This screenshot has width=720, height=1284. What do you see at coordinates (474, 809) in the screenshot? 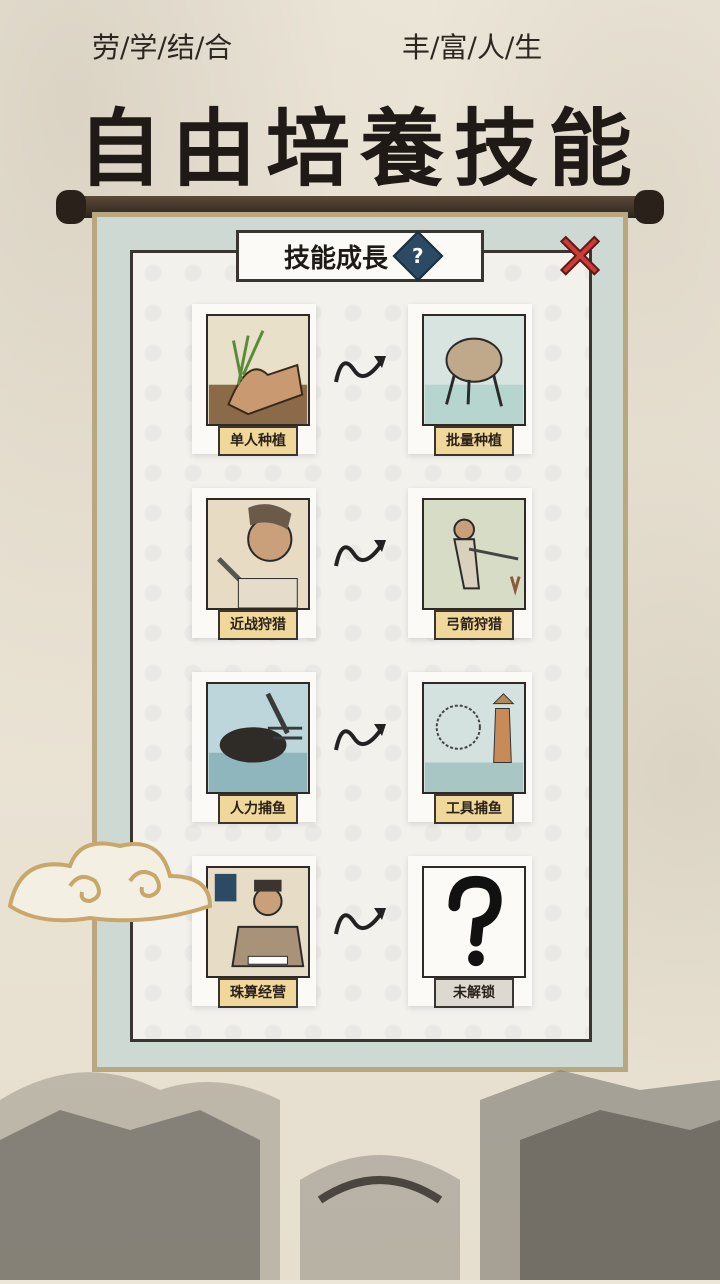
I see `skill-label: 工具捕鱼` at bounding box center [474, 809].